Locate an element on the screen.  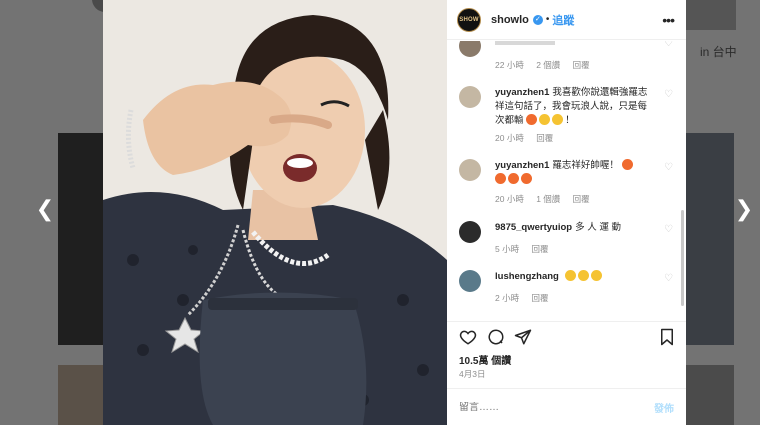
comment-text: 9875_qwertyuiop 多 人 運 動 is located at coordinates (575, 228).